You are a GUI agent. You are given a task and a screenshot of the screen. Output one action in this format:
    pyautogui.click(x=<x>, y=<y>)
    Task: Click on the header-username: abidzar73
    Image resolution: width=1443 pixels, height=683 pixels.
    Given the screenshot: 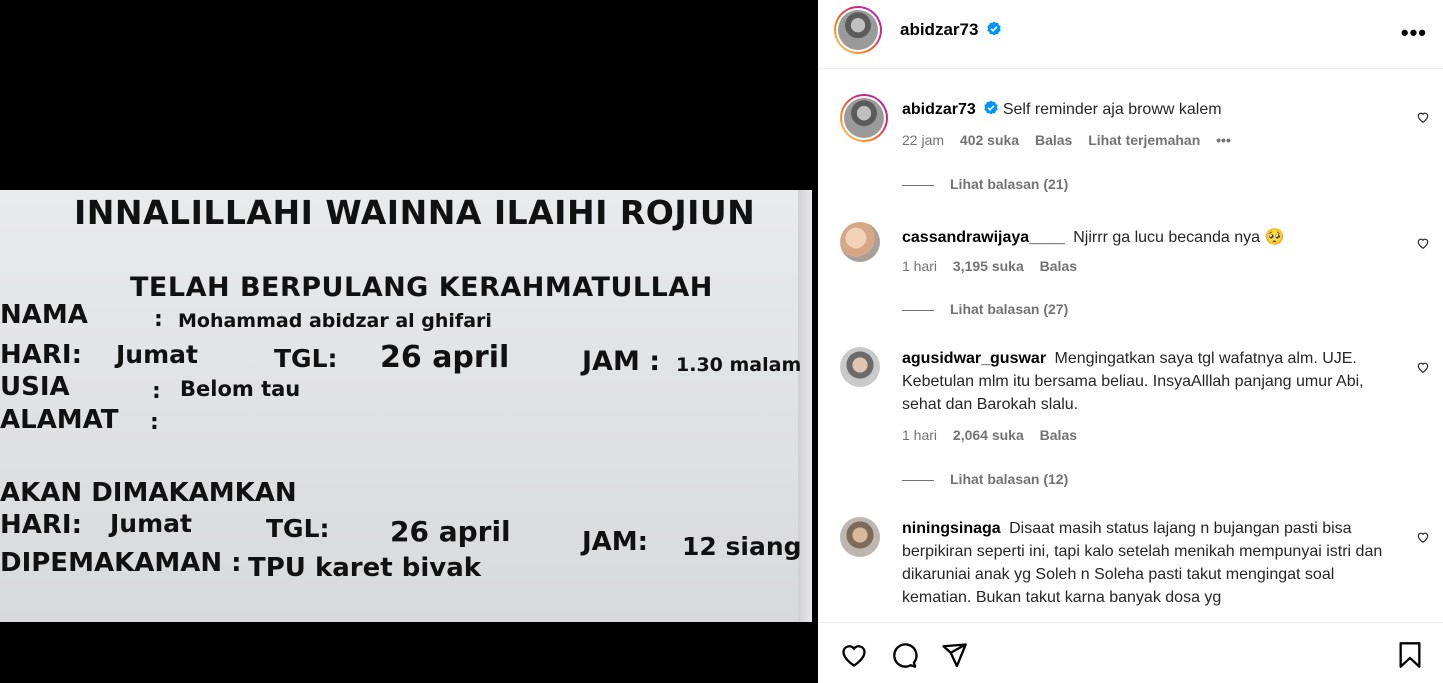 What is the action you would take?
    pyautogui.click(x=939, y=29)
    